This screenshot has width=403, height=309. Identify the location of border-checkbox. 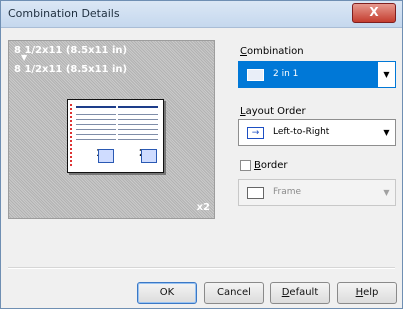
(245, 165).